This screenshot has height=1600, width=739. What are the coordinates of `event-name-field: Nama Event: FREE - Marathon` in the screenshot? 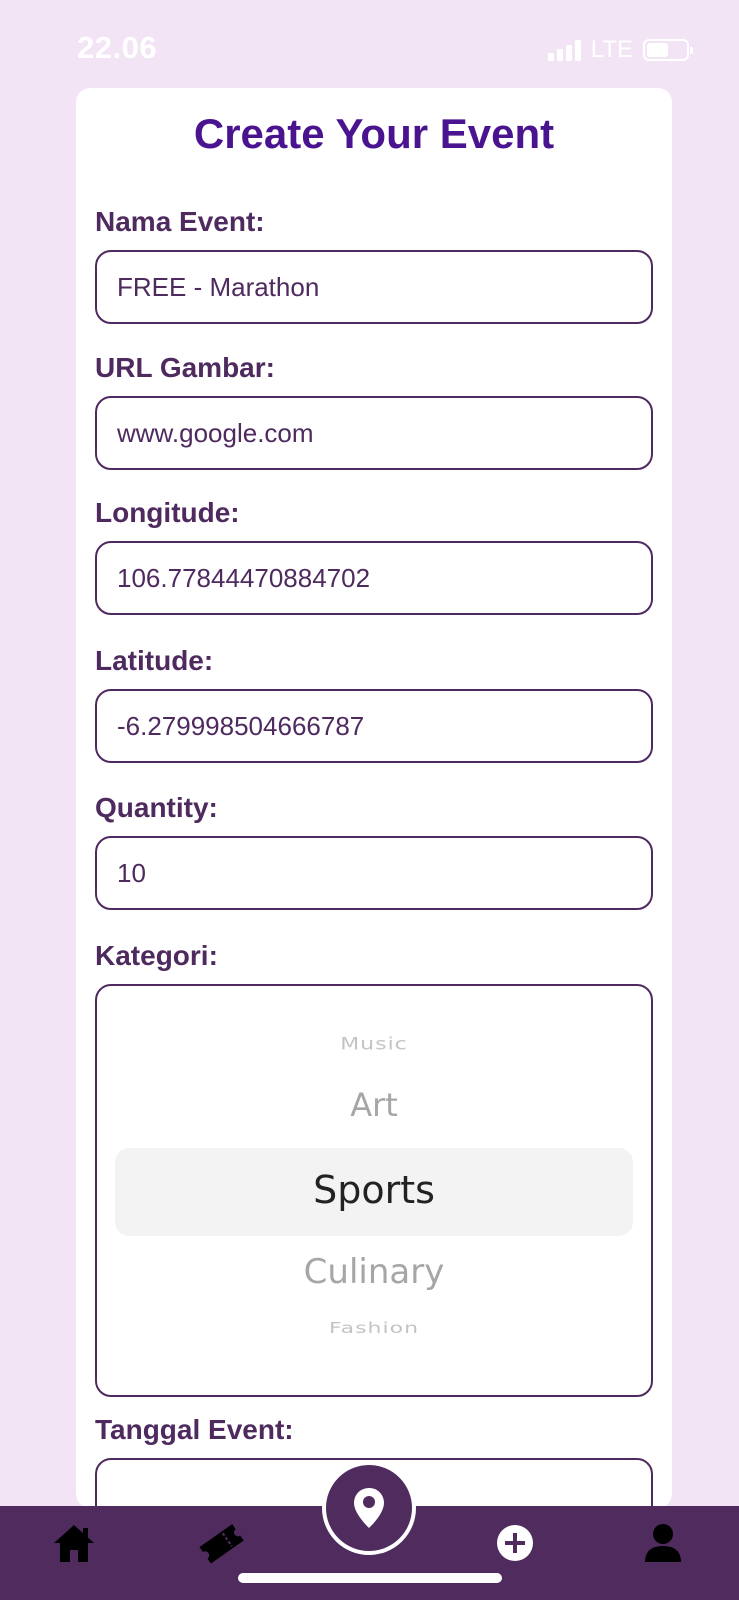 It's located at (374, 263).